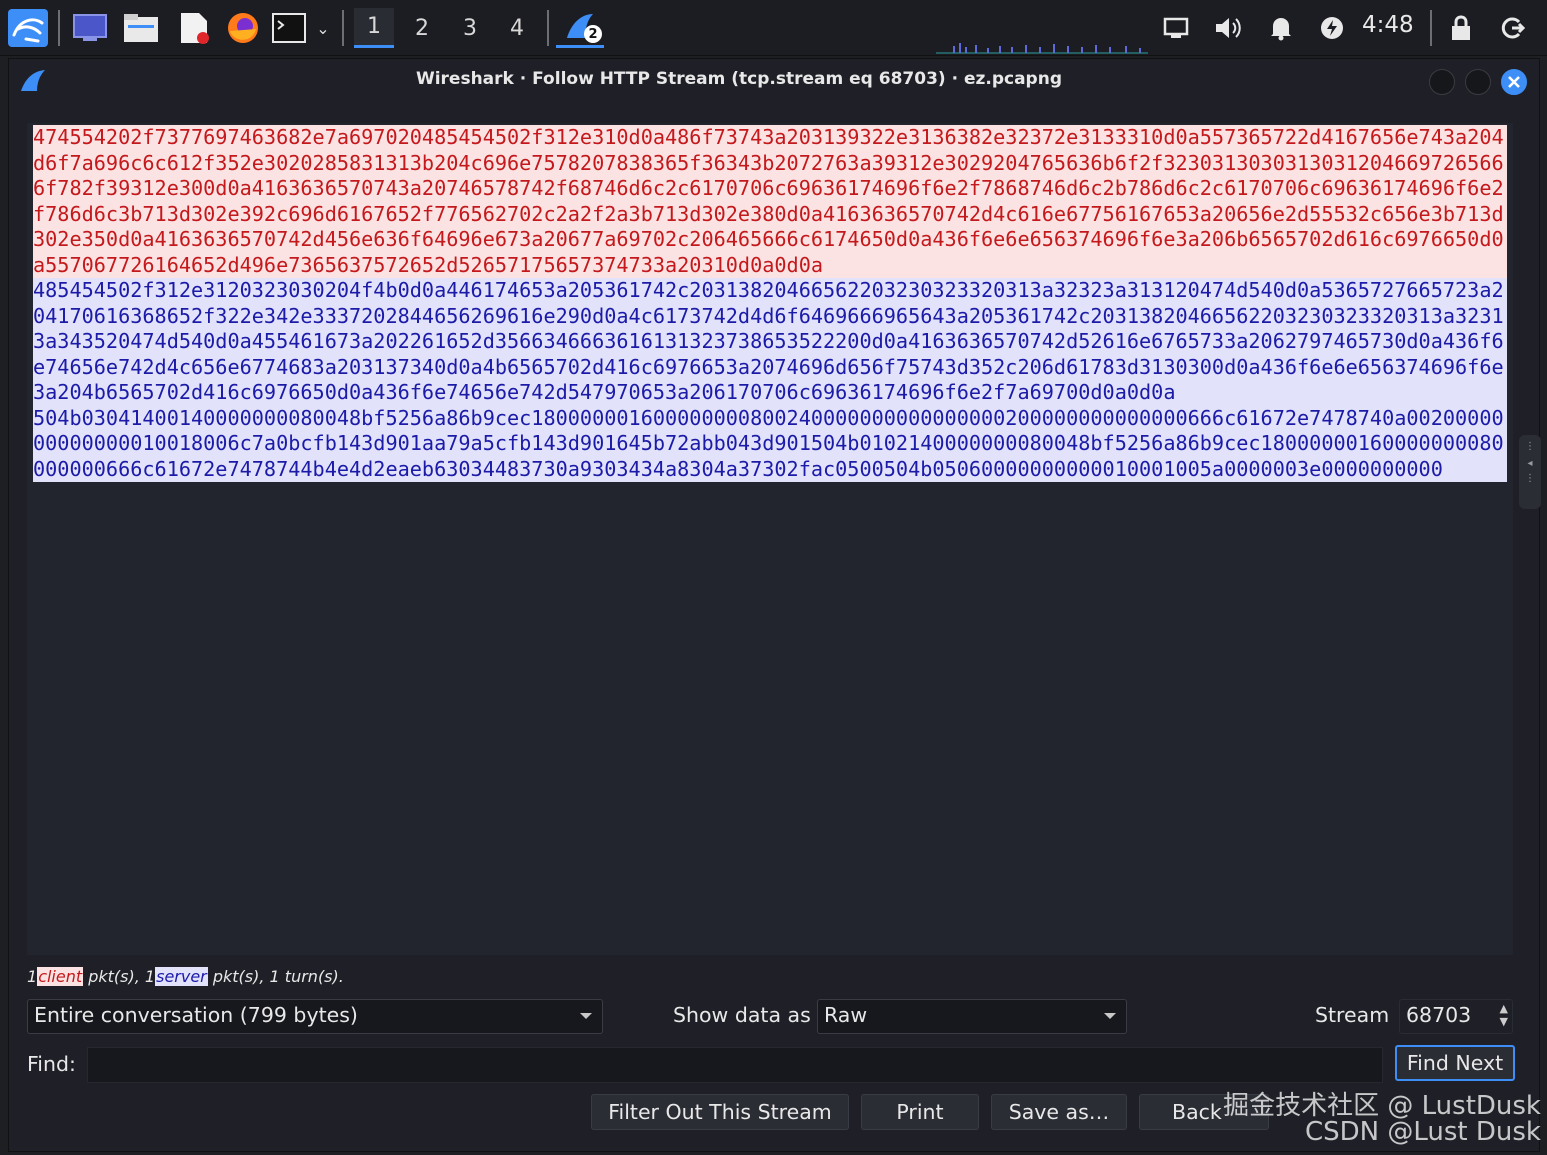 The height and width of the screenshot is (1155, 1547). I want to click on desktop-icon, so click(90, 28).